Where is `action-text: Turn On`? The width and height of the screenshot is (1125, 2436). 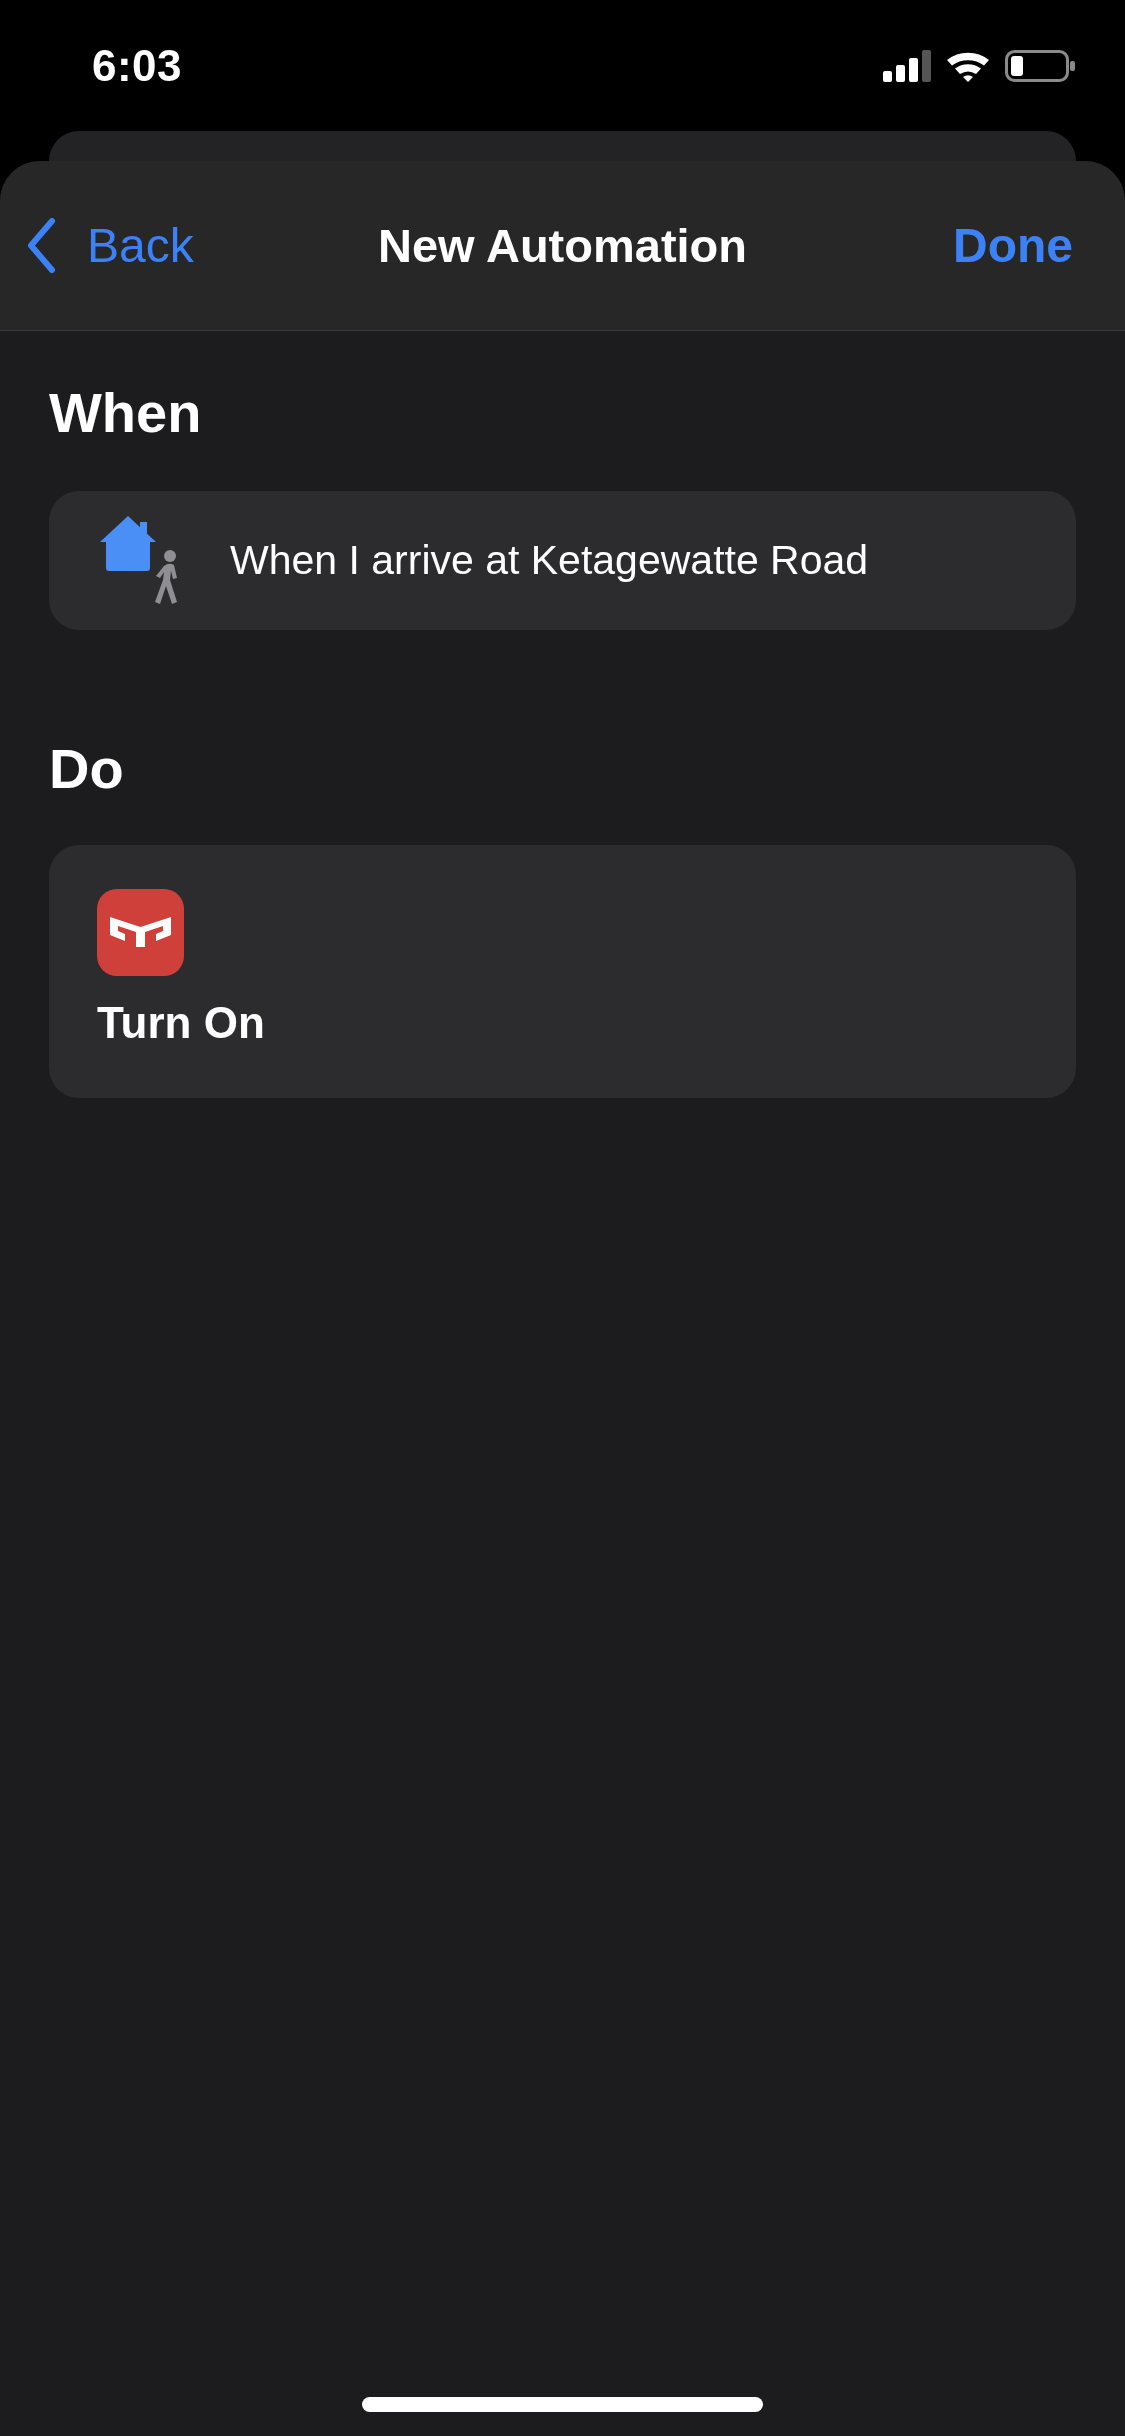
action-text: Turn On is located at coordinates (181, 1023).